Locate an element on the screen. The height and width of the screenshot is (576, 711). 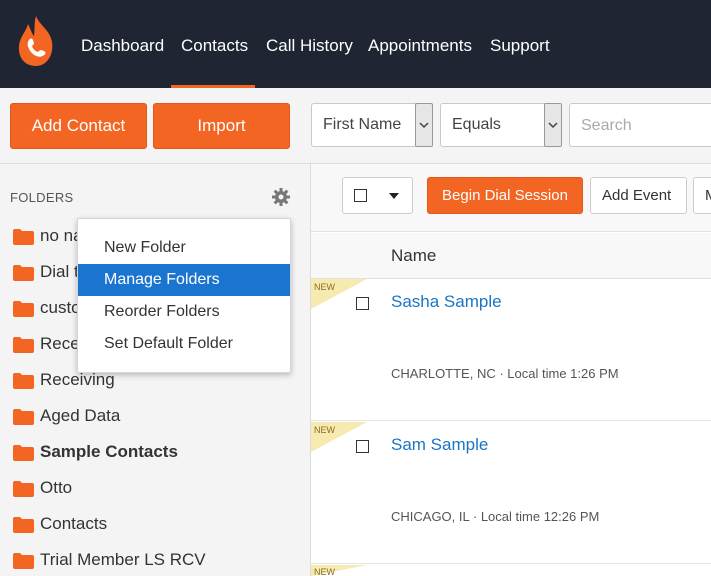
contact-location: CHICAGO, IL is located at coordinates (430, 516).